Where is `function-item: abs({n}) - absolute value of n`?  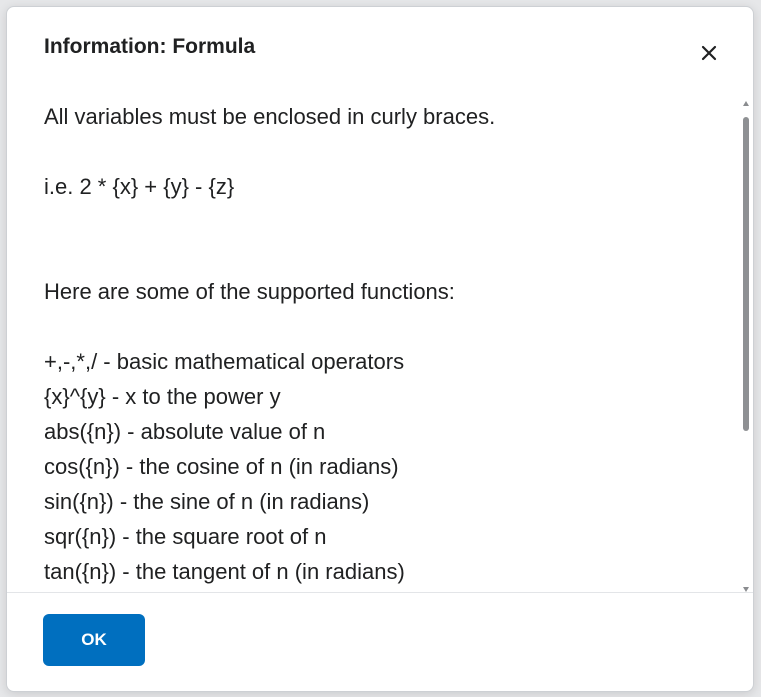 function-item: abs({n}) - absolute value of n is located at coordinates (185, 431).